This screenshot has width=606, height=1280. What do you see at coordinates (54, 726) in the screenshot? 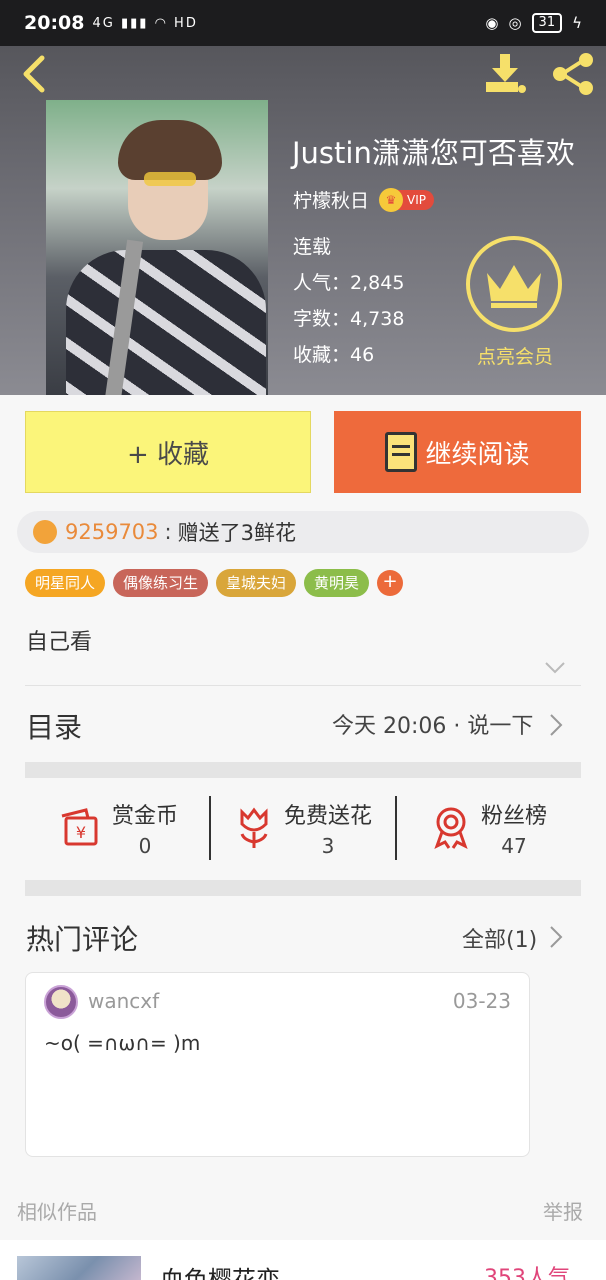
I see `catalog-title: 目录` at bounding box center [54, 726].